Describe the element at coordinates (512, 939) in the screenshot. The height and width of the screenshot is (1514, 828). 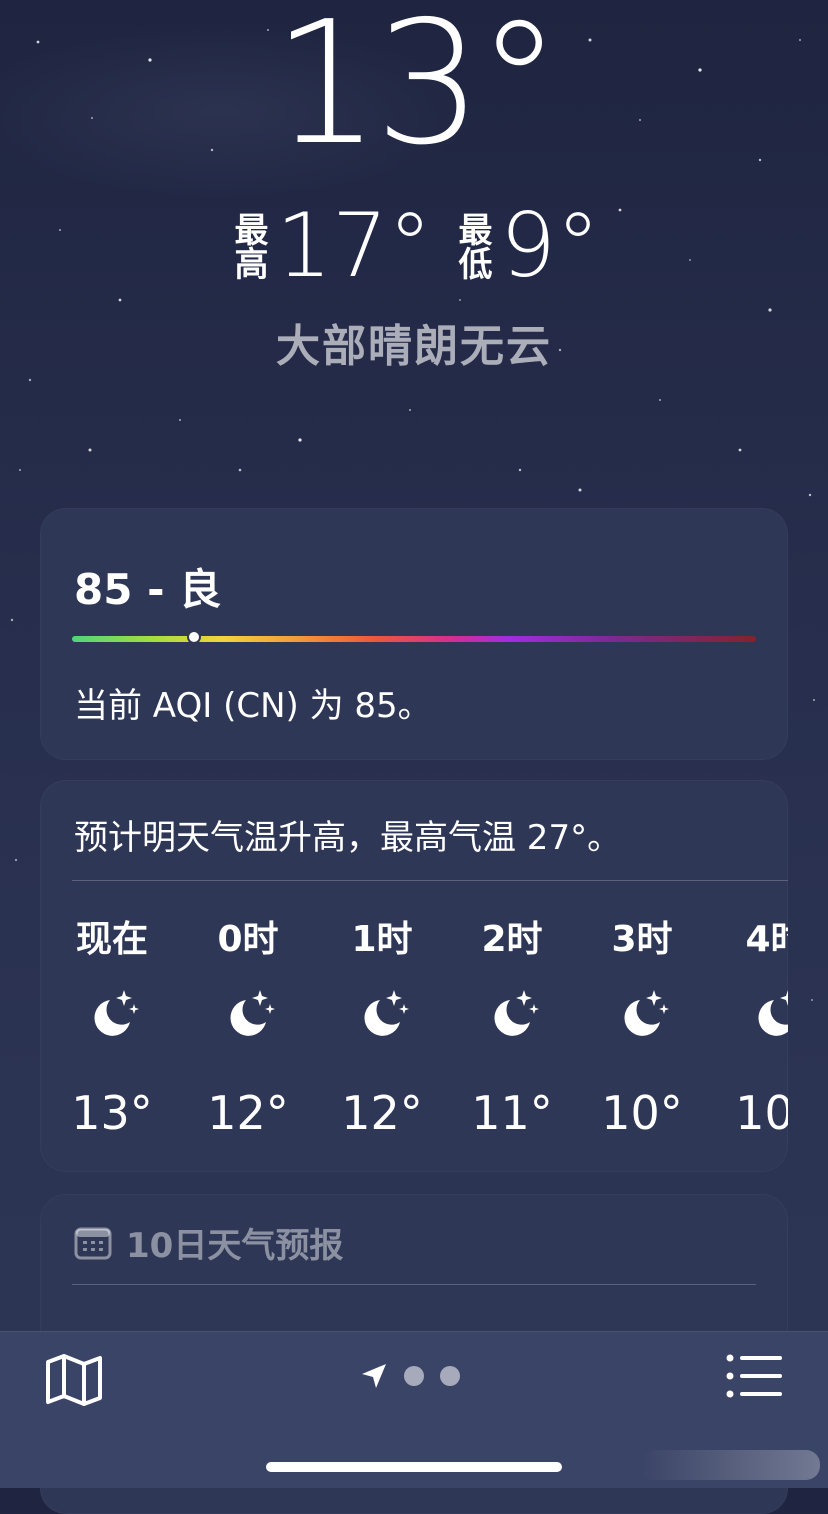
I see `hour-time: 2时` at that location.